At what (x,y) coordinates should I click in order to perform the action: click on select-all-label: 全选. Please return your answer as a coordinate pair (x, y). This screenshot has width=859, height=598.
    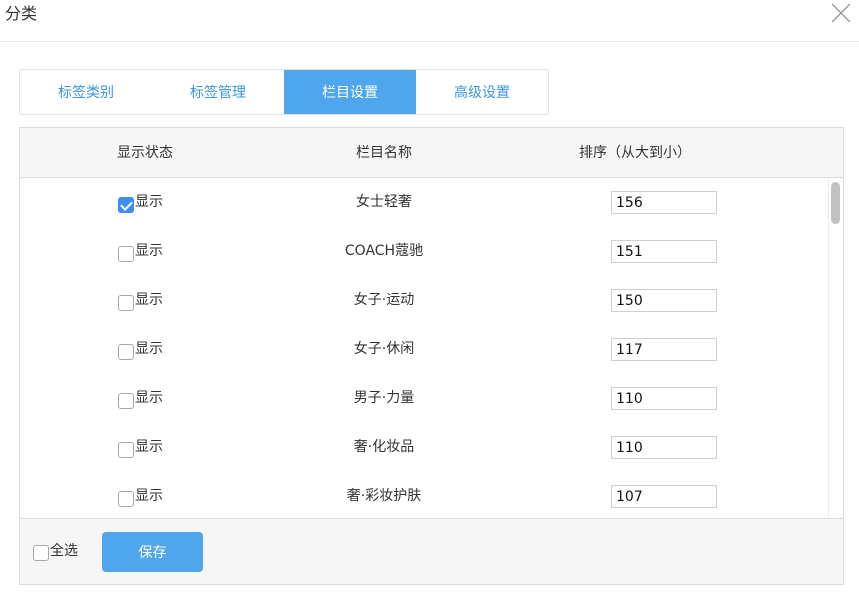
    Looking at the image, I should click on (64, 551).